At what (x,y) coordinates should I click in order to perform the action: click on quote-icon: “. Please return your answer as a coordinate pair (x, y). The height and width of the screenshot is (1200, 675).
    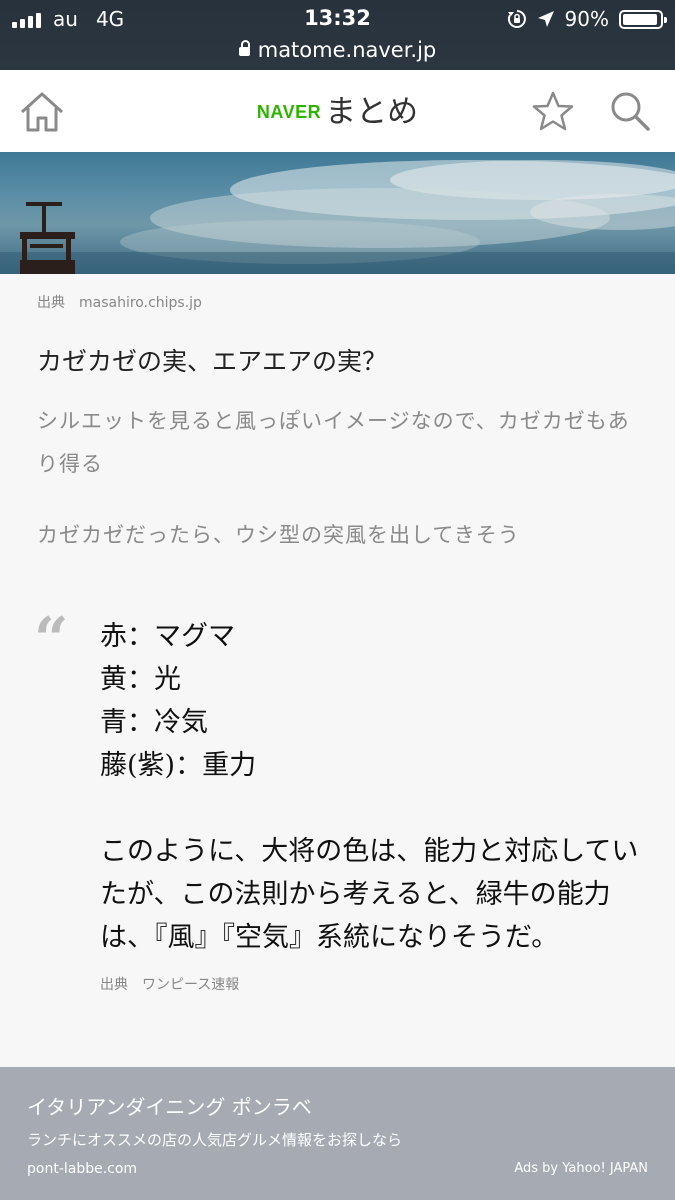
    Looking at the image, I should click on (51, 640).